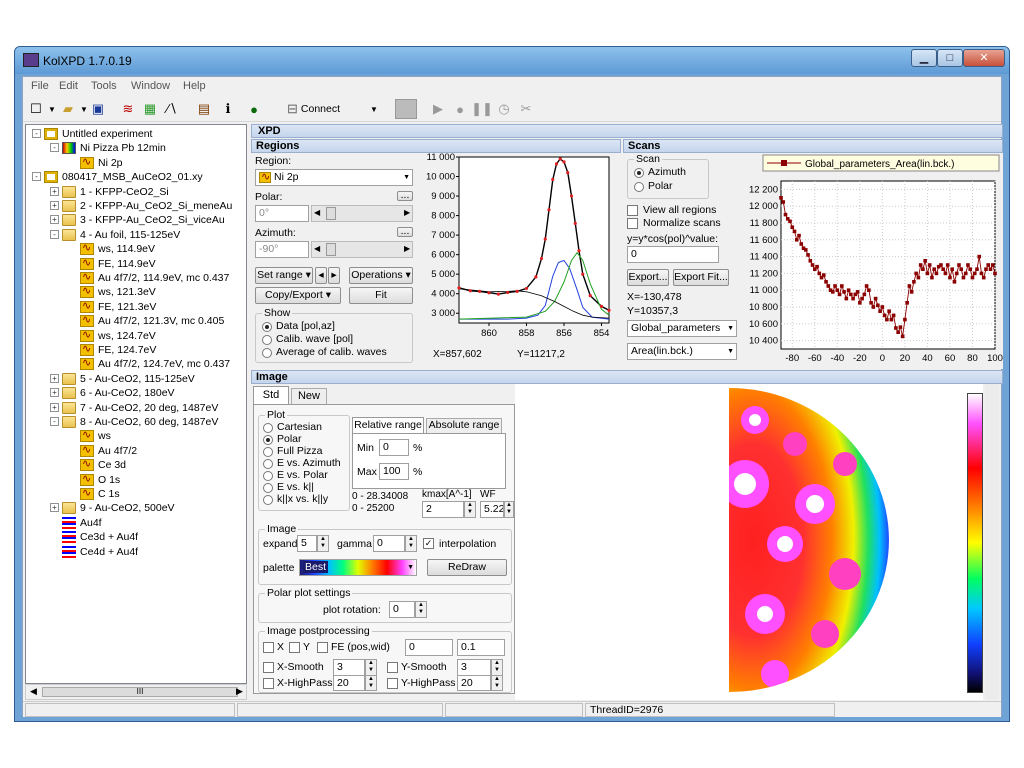 The height and width of the screenshot is (768, 1024). Describe the element at coordinates (474, 683) in the screenshot. I see `y-highpass-field: 20` at that location.